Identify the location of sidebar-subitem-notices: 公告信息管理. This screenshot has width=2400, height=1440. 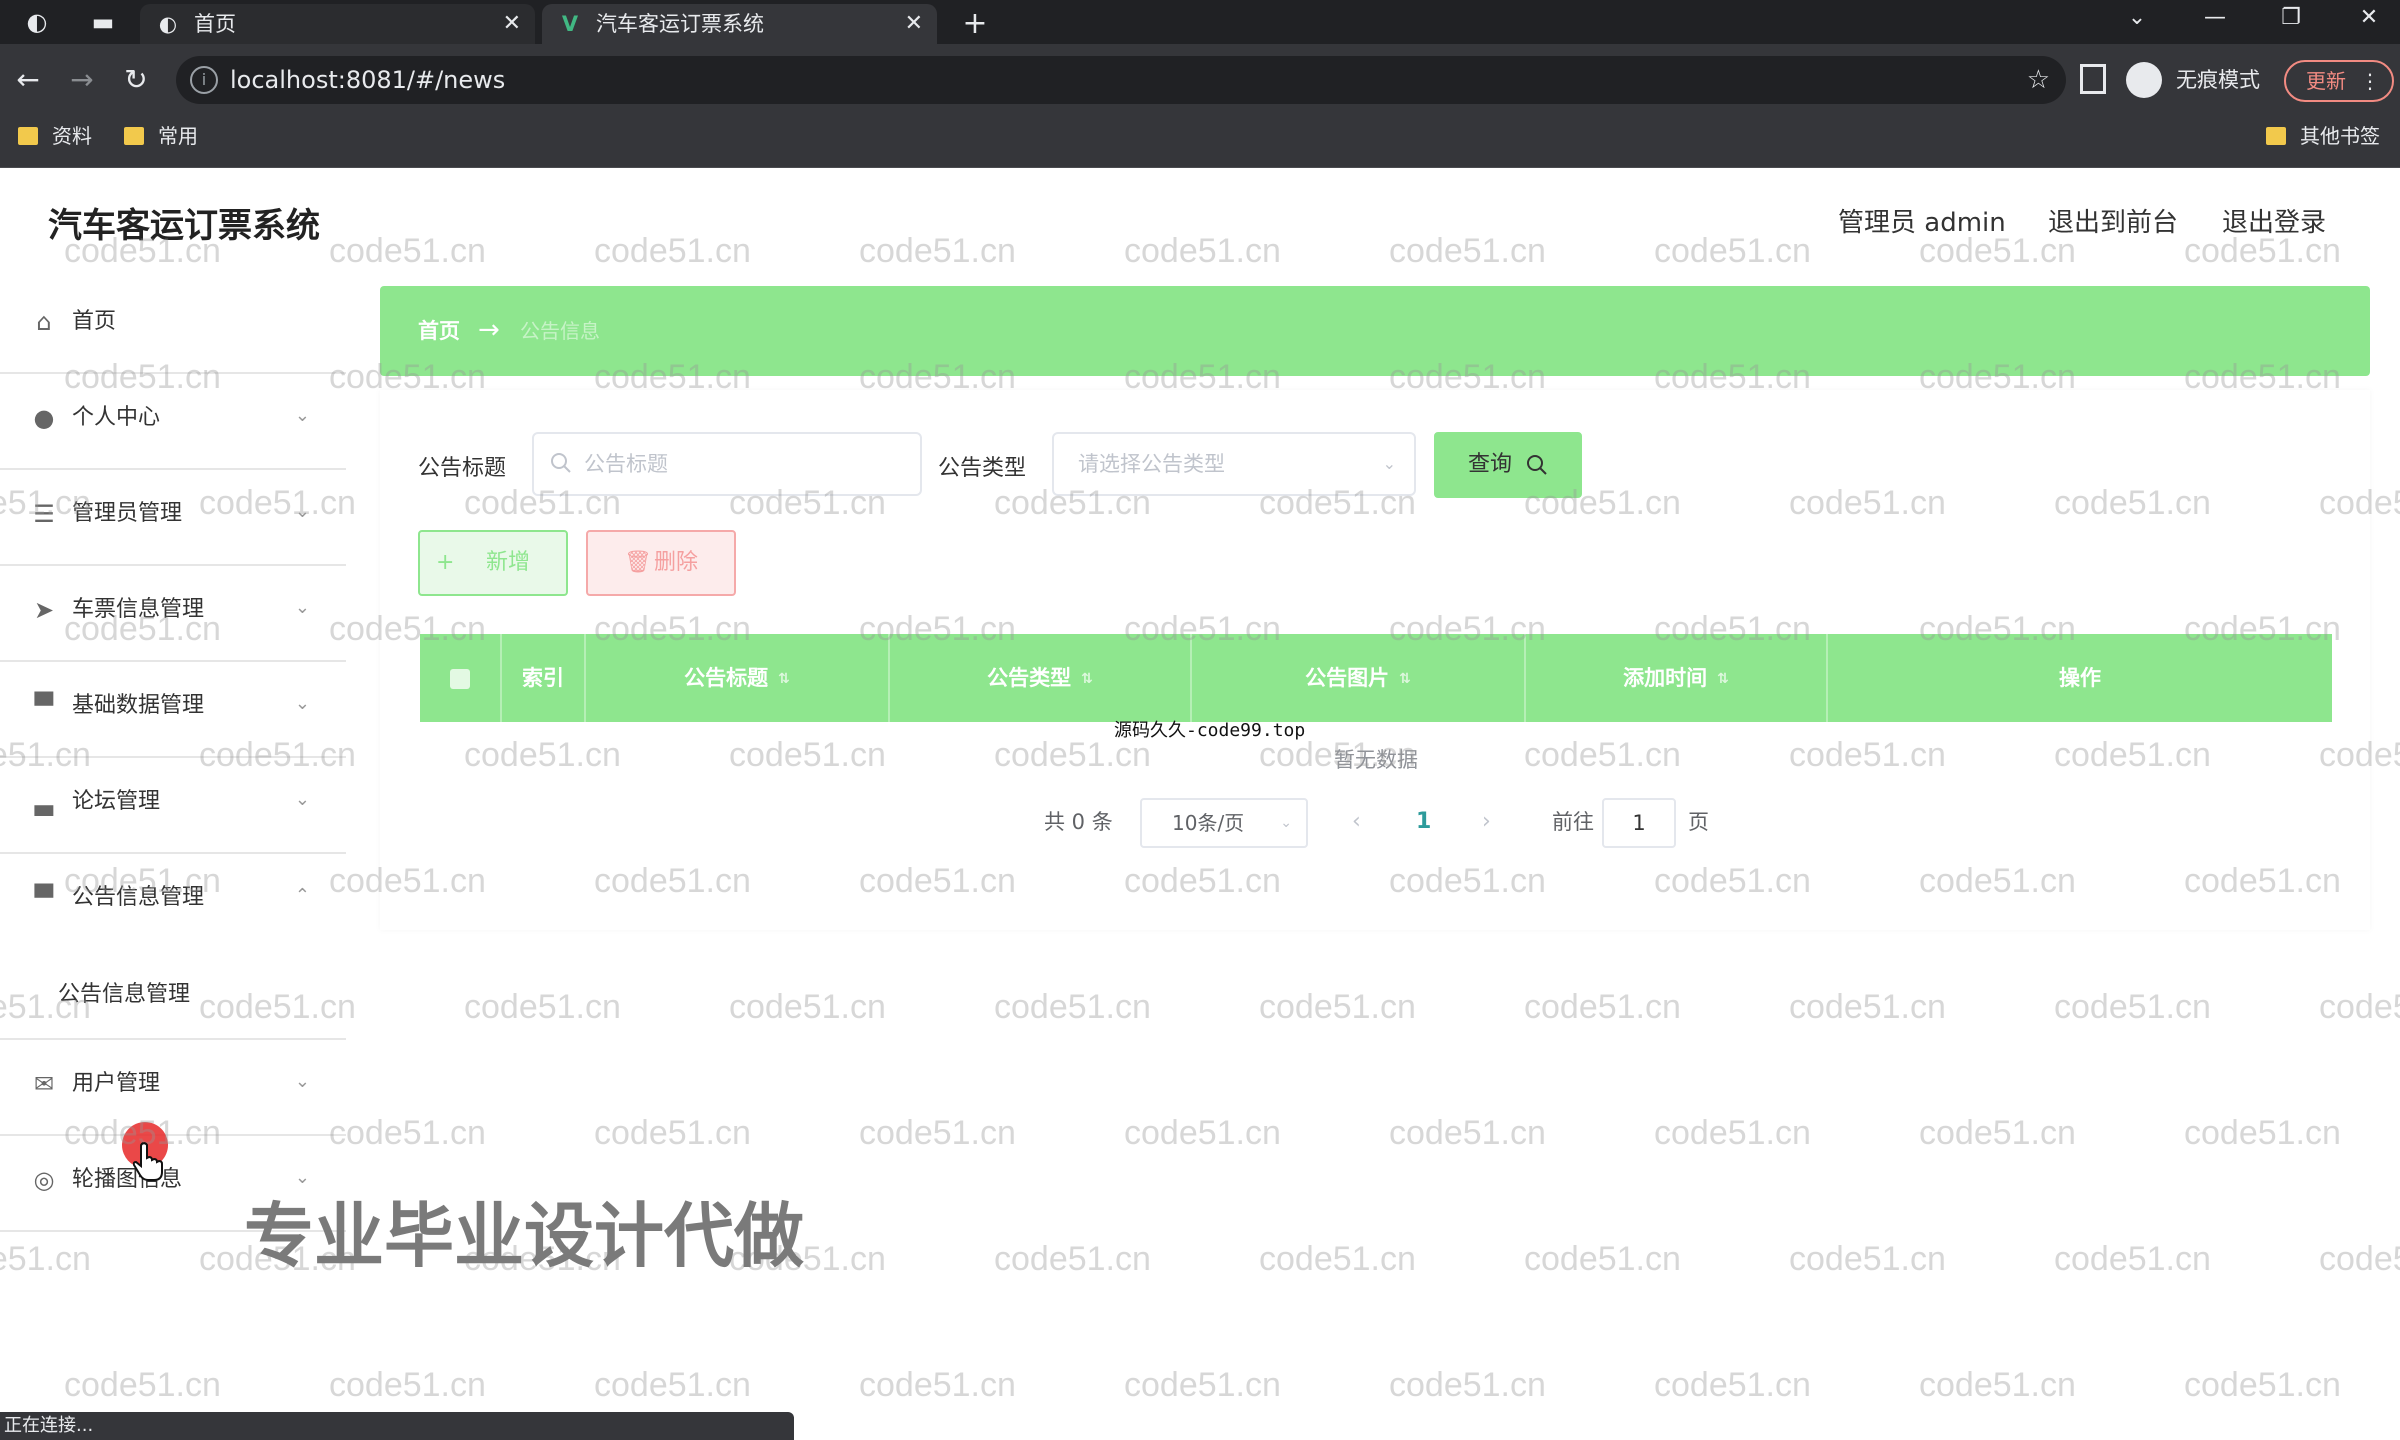
(173, 995).